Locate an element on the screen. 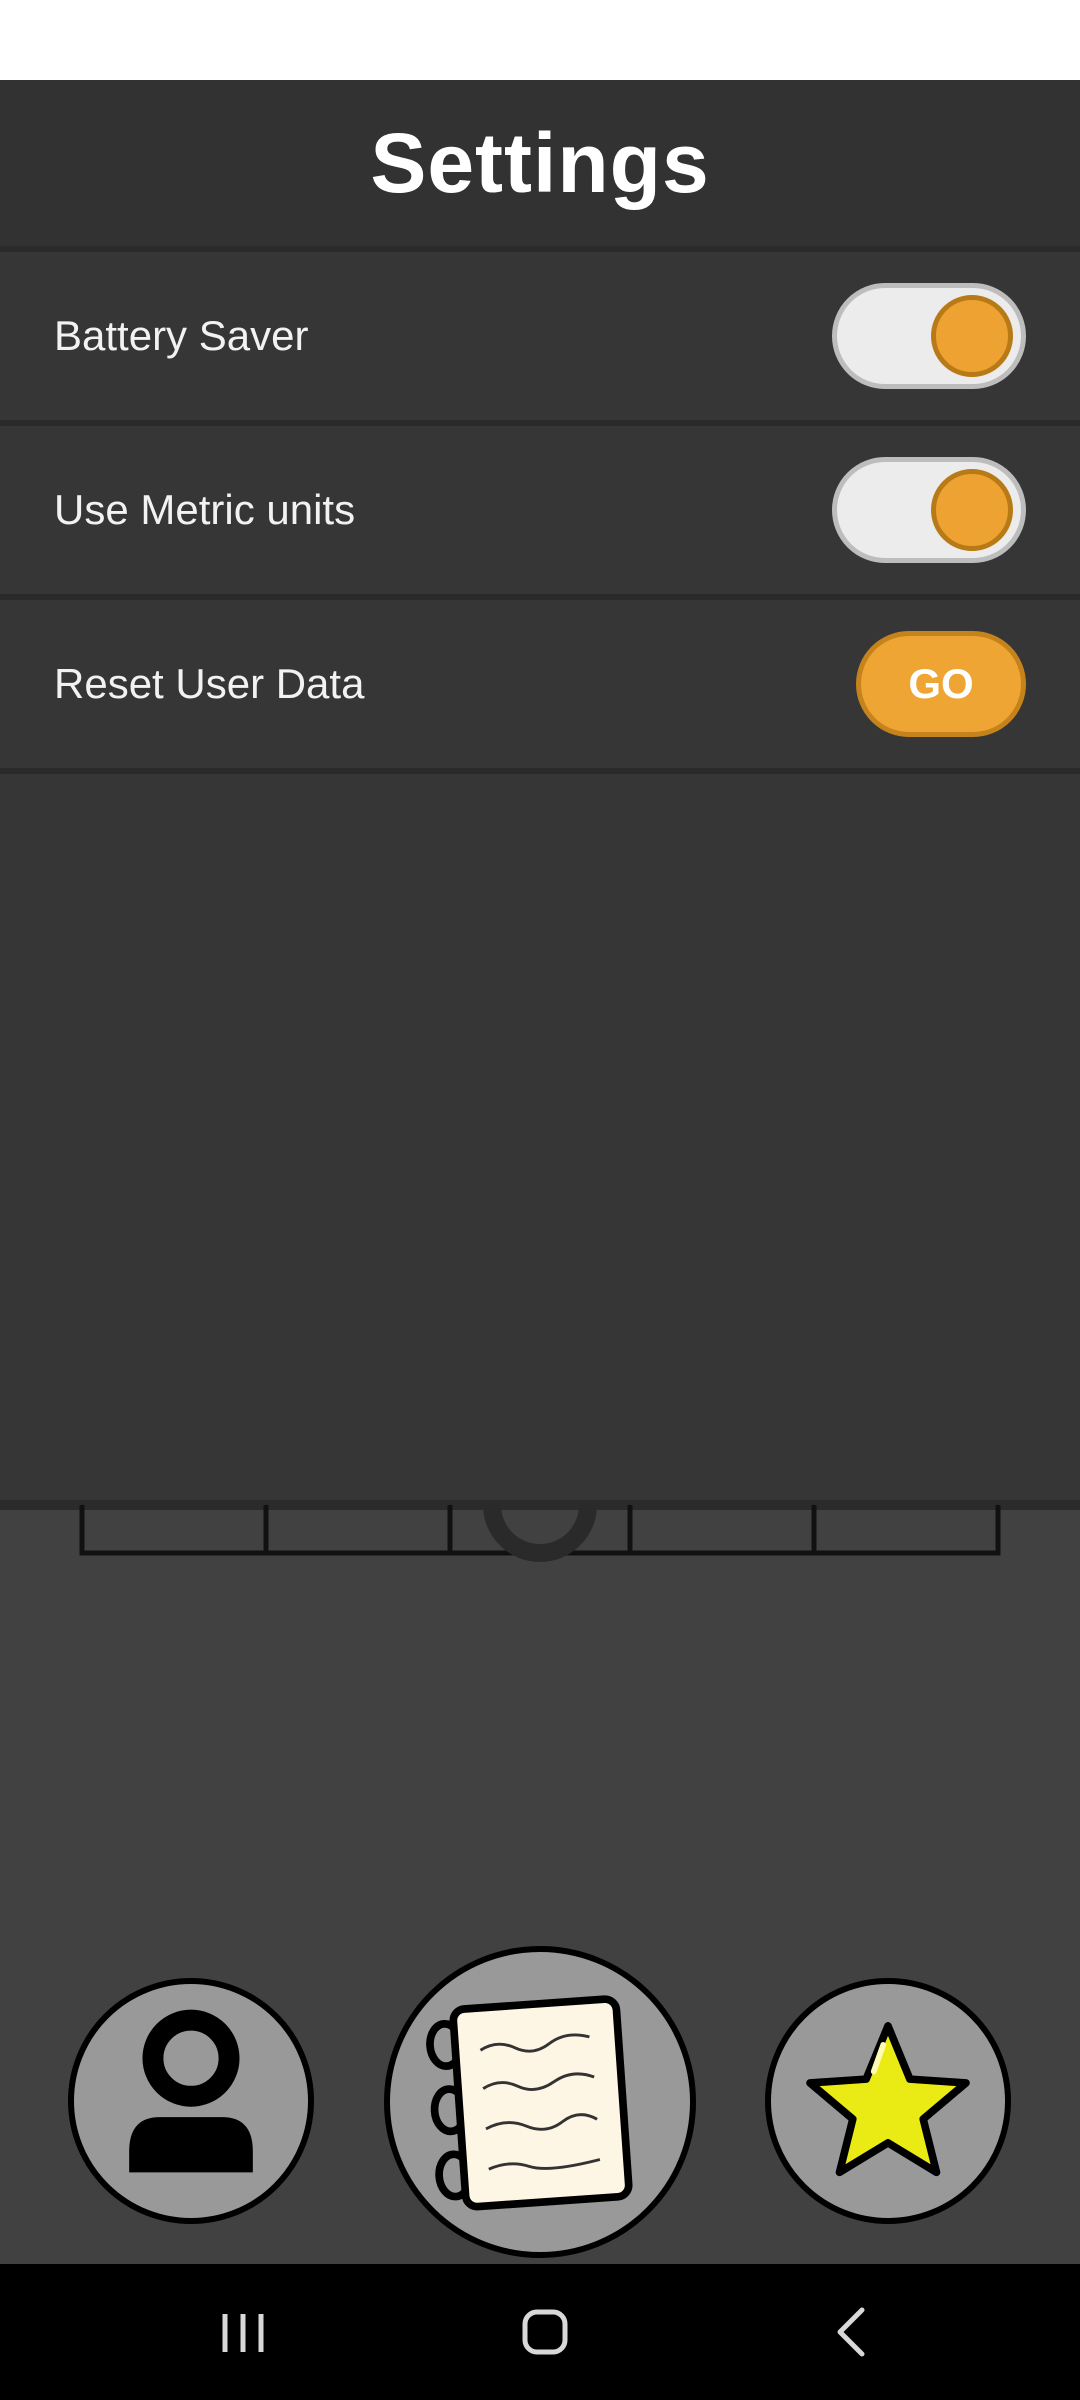  notebook-icon is located at coordinates (529, 2103).